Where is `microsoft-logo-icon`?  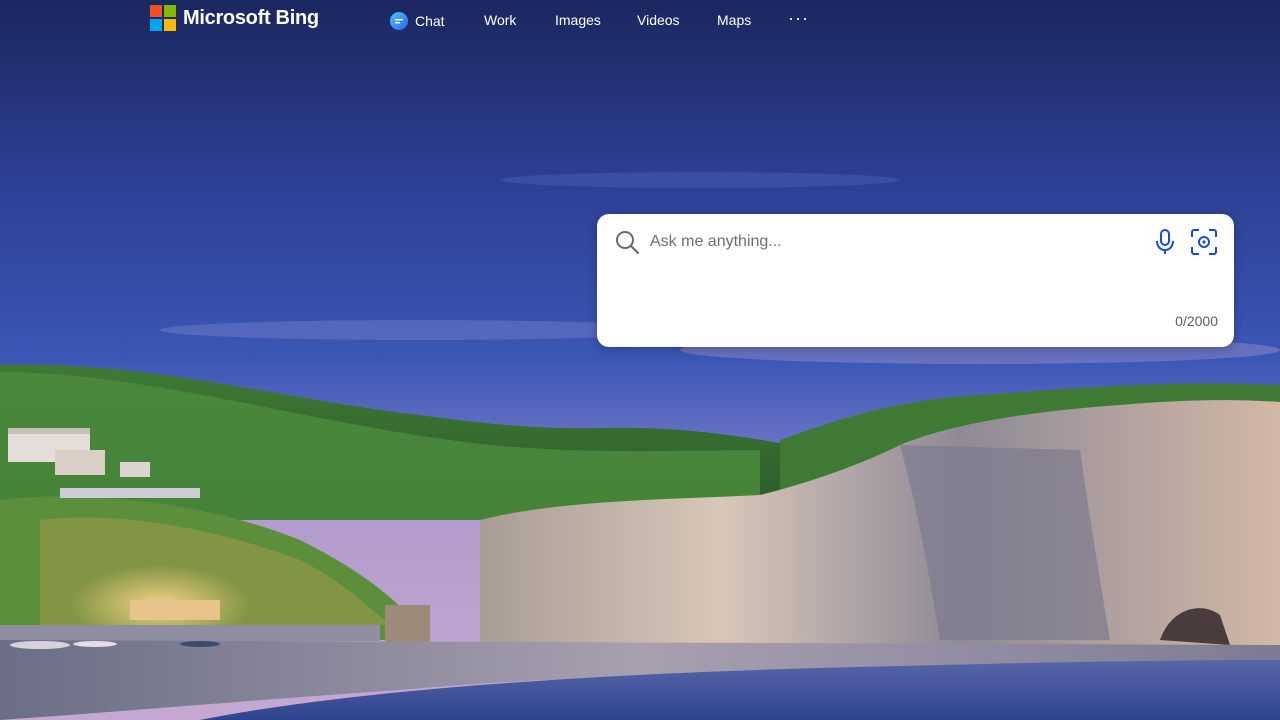 microsoft-logo-icon is located at coordinates (163, 18).